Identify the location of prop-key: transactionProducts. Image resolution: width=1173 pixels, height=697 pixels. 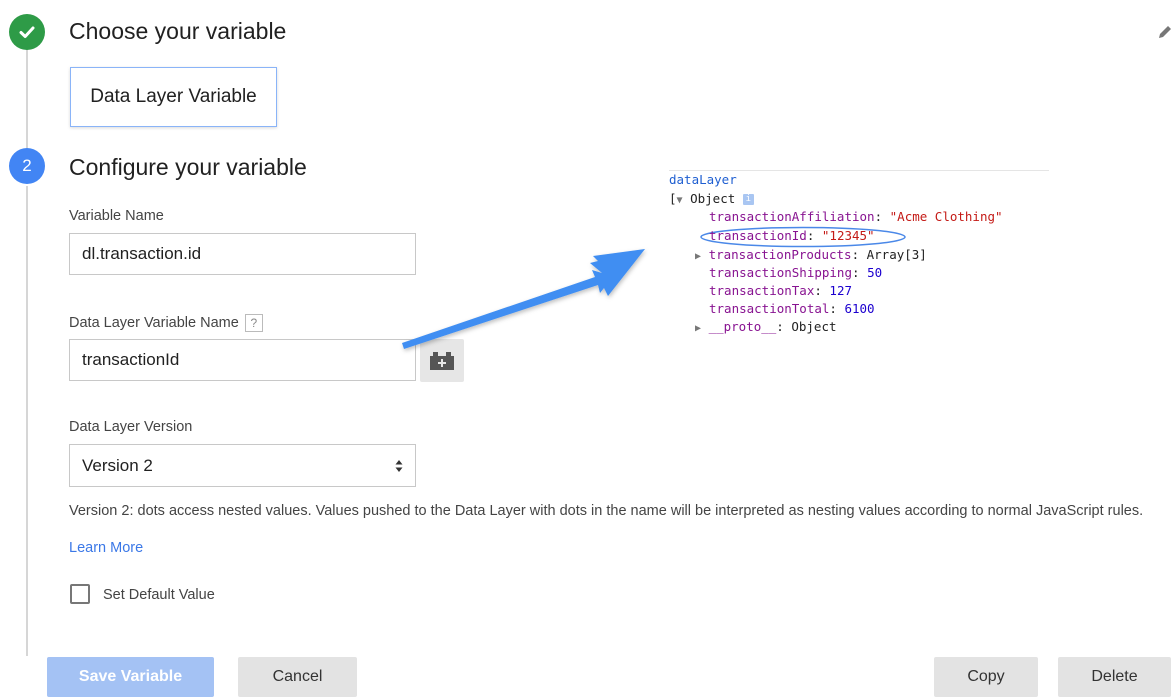
(780, 254).